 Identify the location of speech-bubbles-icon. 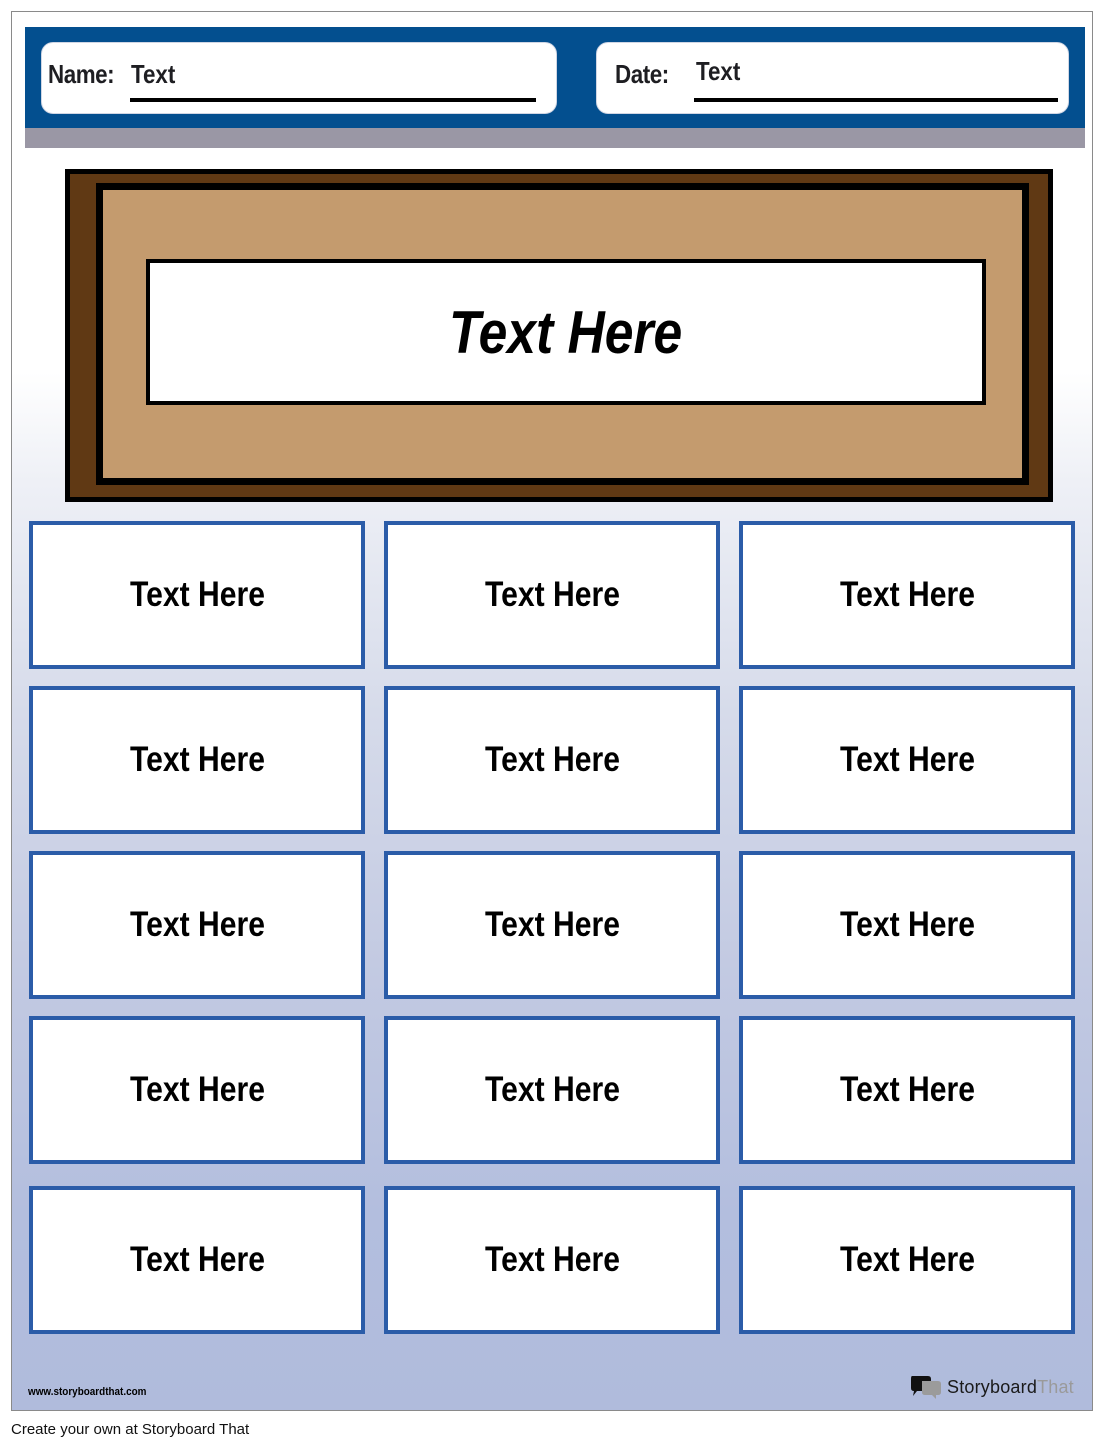
(926, 1387).